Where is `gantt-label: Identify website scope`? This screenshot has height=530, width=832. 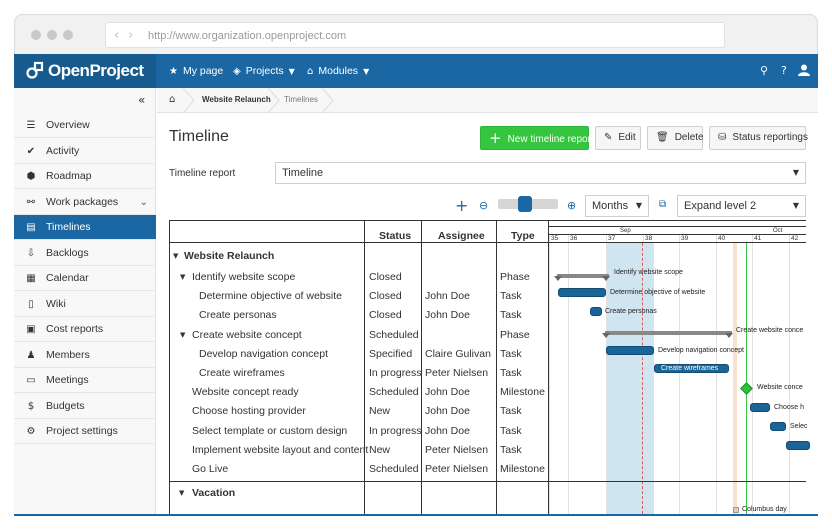 gantt-label: Identify website scope is located at coordinates (648, 272).